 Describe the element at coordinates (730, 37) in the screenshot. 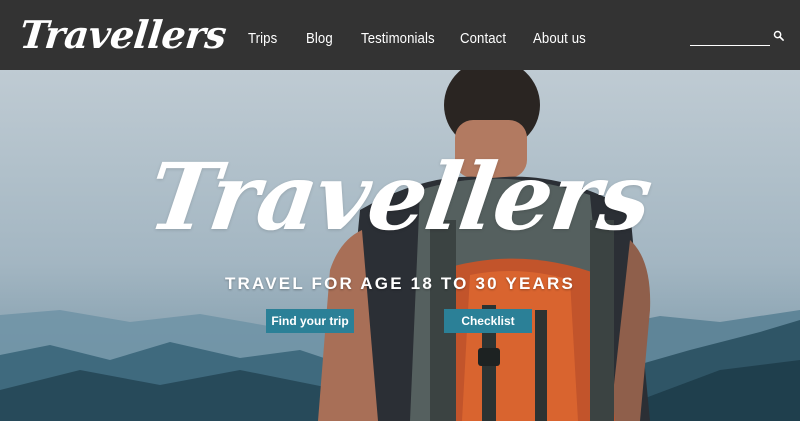

I see `search-input` at that location.